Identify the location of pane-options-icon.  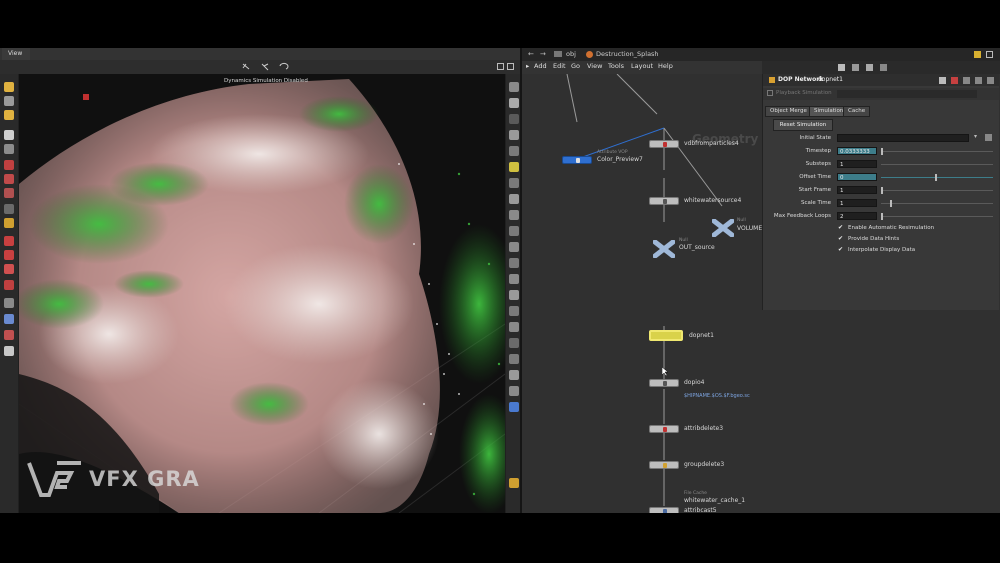
(989, 54).